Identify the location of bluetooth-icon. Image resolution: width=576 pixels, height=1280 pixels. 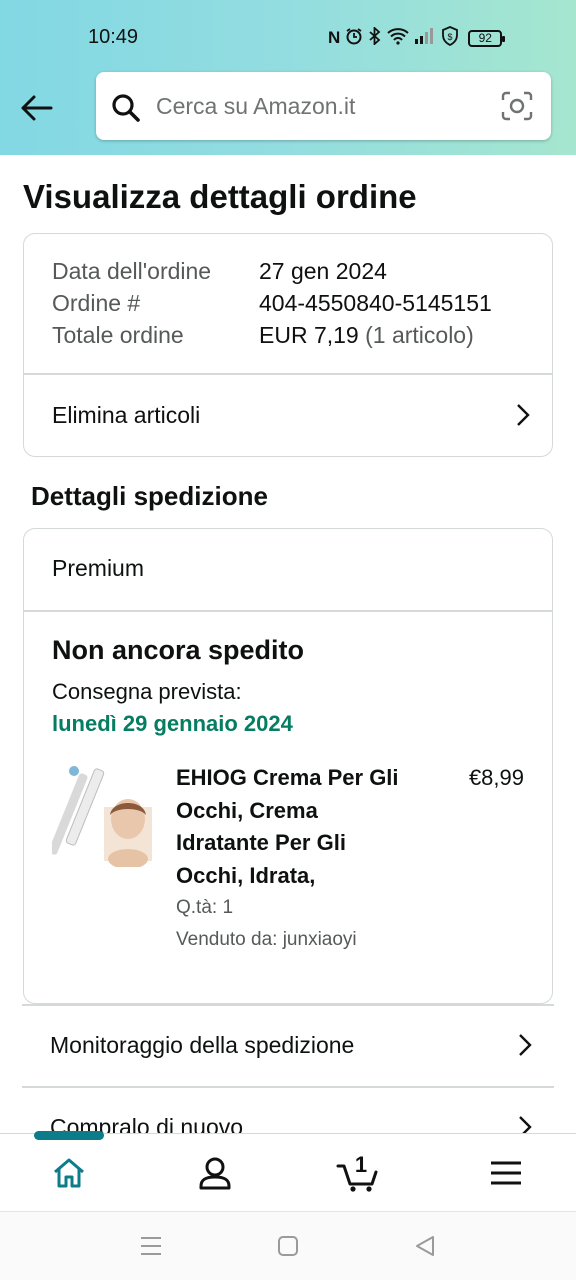
(375, 37).